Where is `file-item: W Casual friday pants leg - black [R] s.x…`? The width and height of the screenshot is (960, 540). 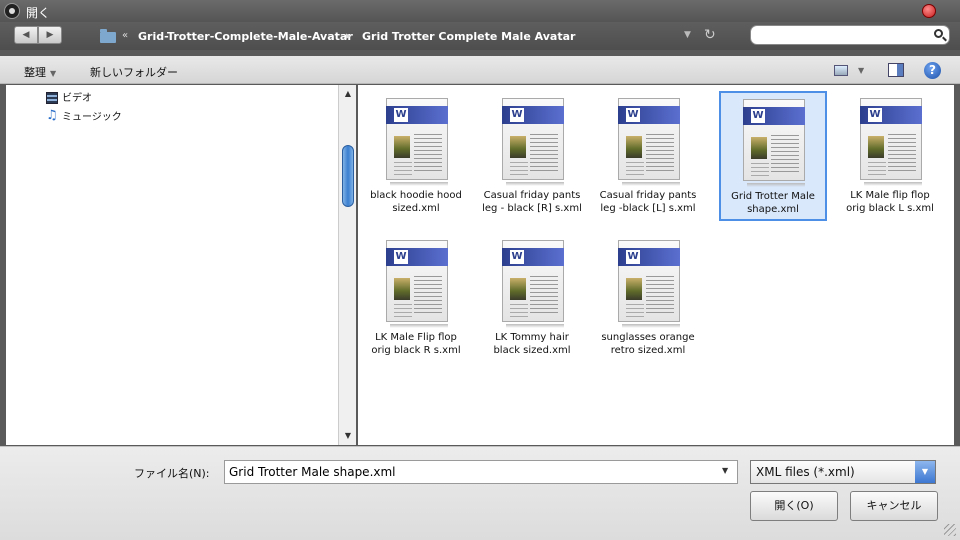
file-item: W Casual friday pants leg - black [R] s.x… is located at coordinates (532, 156).